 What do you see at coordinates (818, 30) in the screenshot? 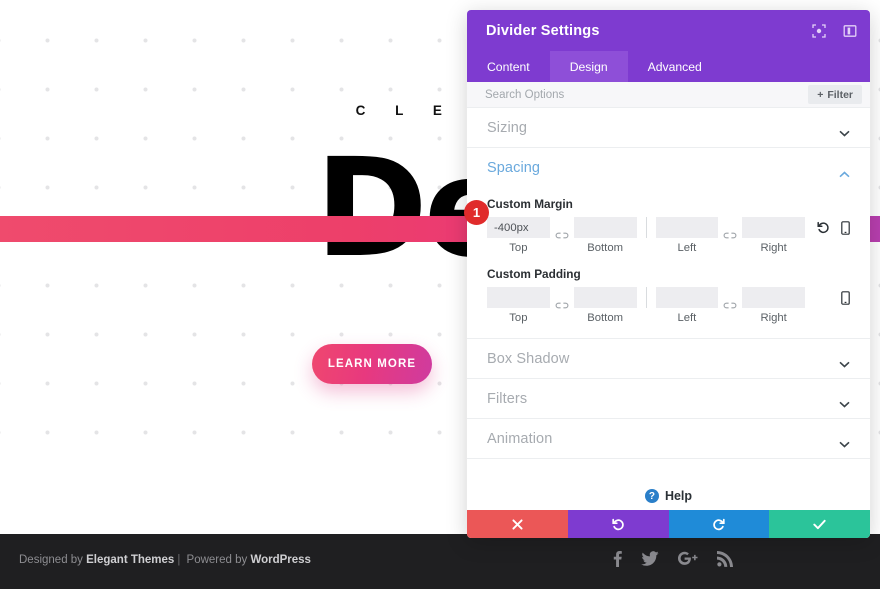
I see `focus-target-icon` at bounding box center [818, 30].